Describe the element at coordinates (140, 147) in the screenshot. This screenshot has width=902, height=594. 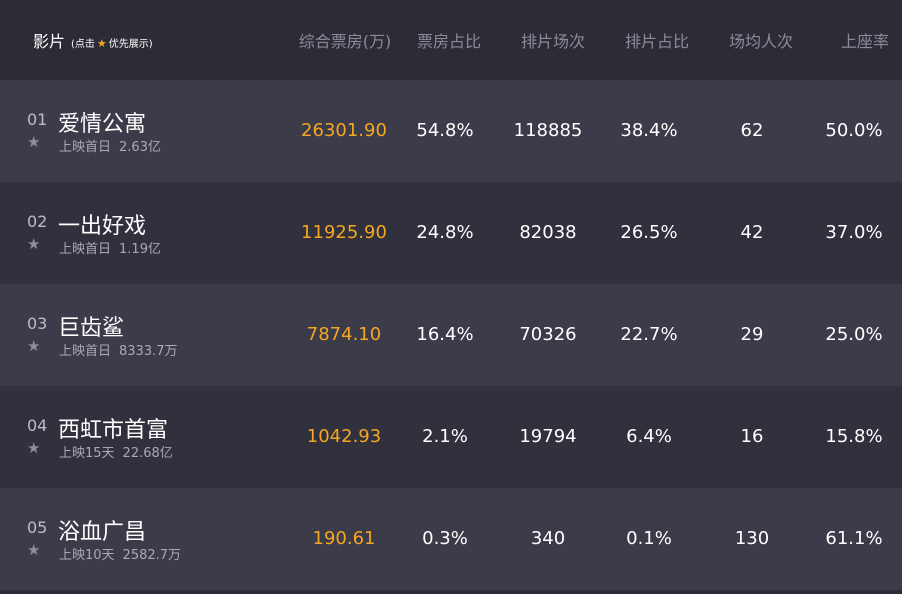
I see `cumulative-total: 2.63亿` at that location.